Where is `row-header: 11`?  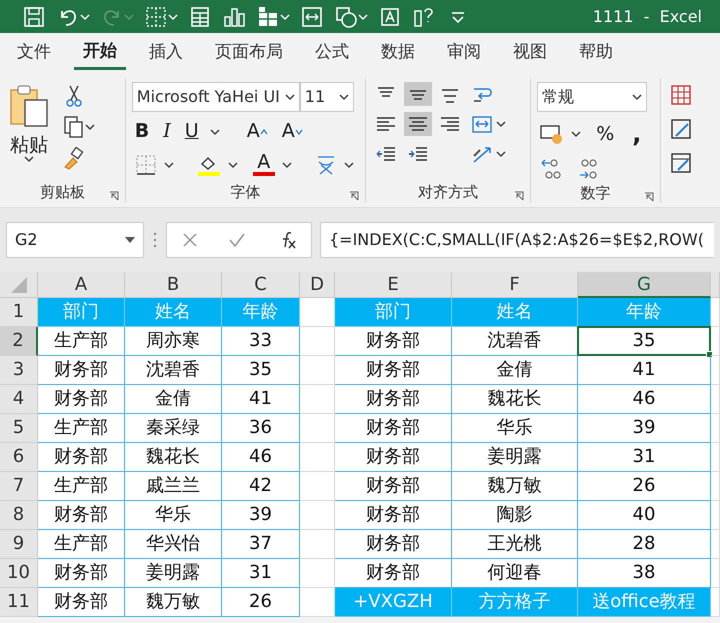
row-header: 11 is located at coordinates (19, 602).